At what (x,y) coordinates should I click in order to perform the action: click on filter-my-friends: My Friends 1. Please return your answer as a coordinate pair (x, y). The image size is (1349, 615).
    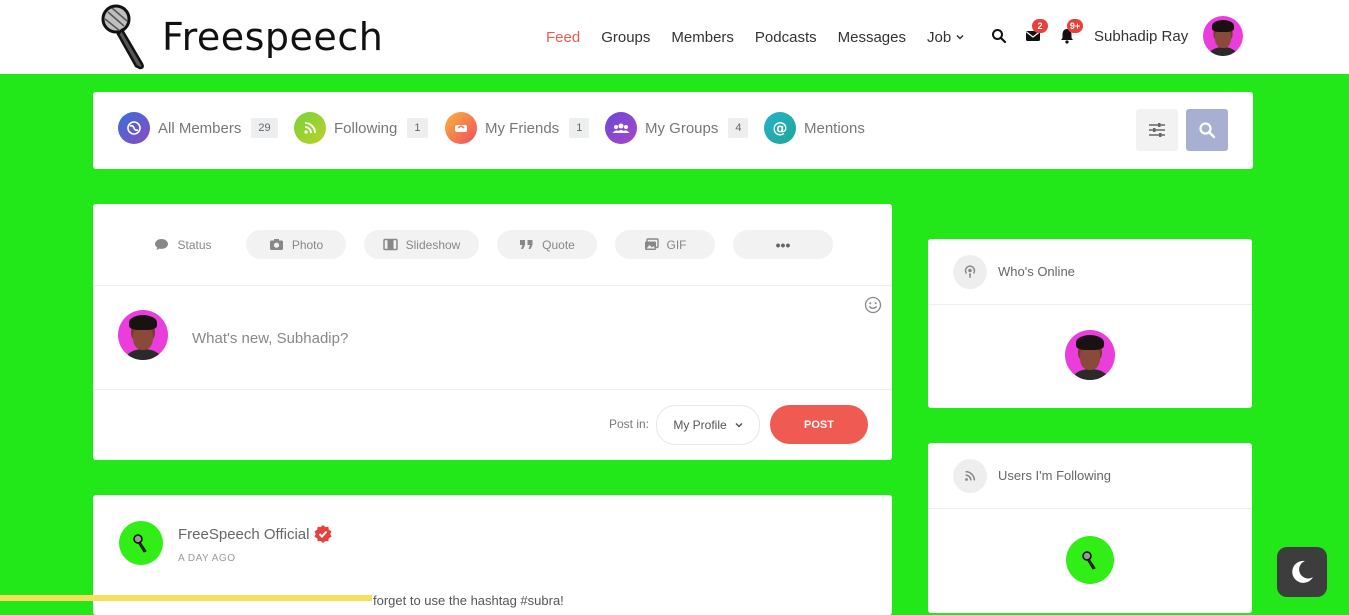
    Looking at the image, I should click on (517, 128).